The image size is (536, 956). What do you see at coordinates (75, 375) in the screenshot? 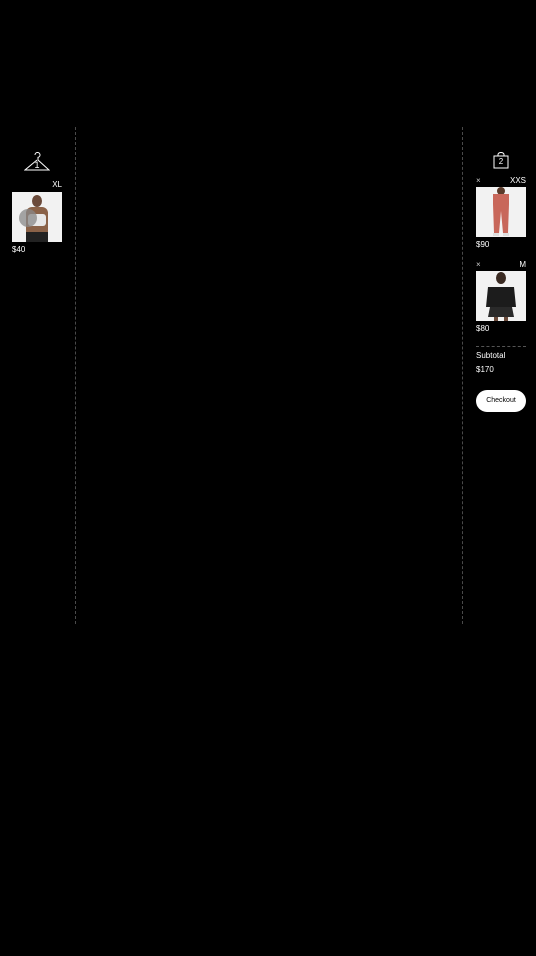
I see `left-divider` at bounding box center [75, 375].